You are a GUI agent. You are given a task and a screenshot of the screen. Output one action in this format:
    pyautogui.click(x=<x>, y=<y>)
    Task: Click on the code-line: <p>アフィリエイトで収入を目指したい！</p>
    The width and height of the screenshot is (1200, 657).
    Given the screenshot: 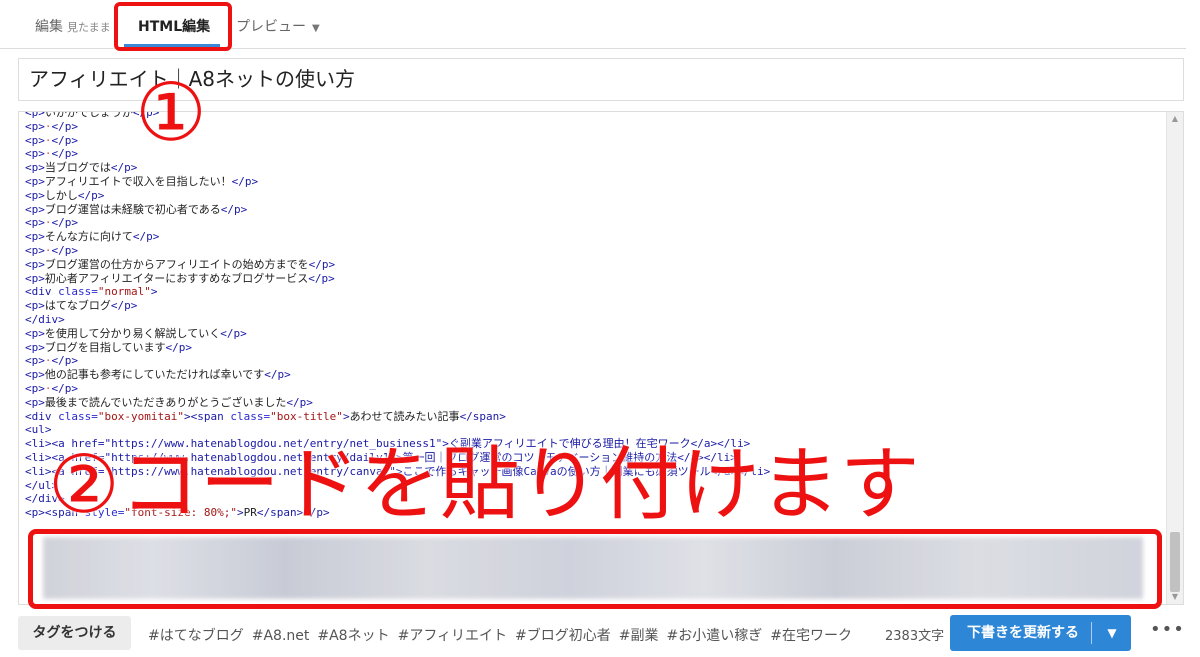 What is the action you would take?
    pyautogui.click(x=142, y=181)
    